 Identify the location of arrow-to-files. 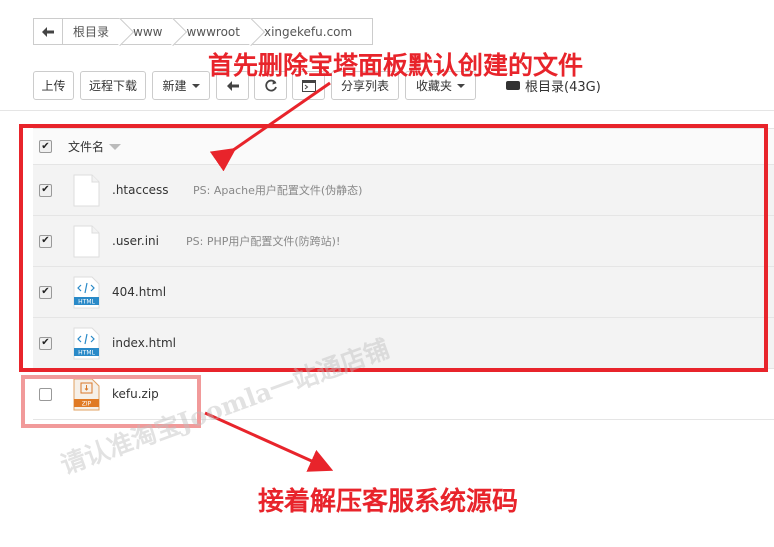
(270, 126).